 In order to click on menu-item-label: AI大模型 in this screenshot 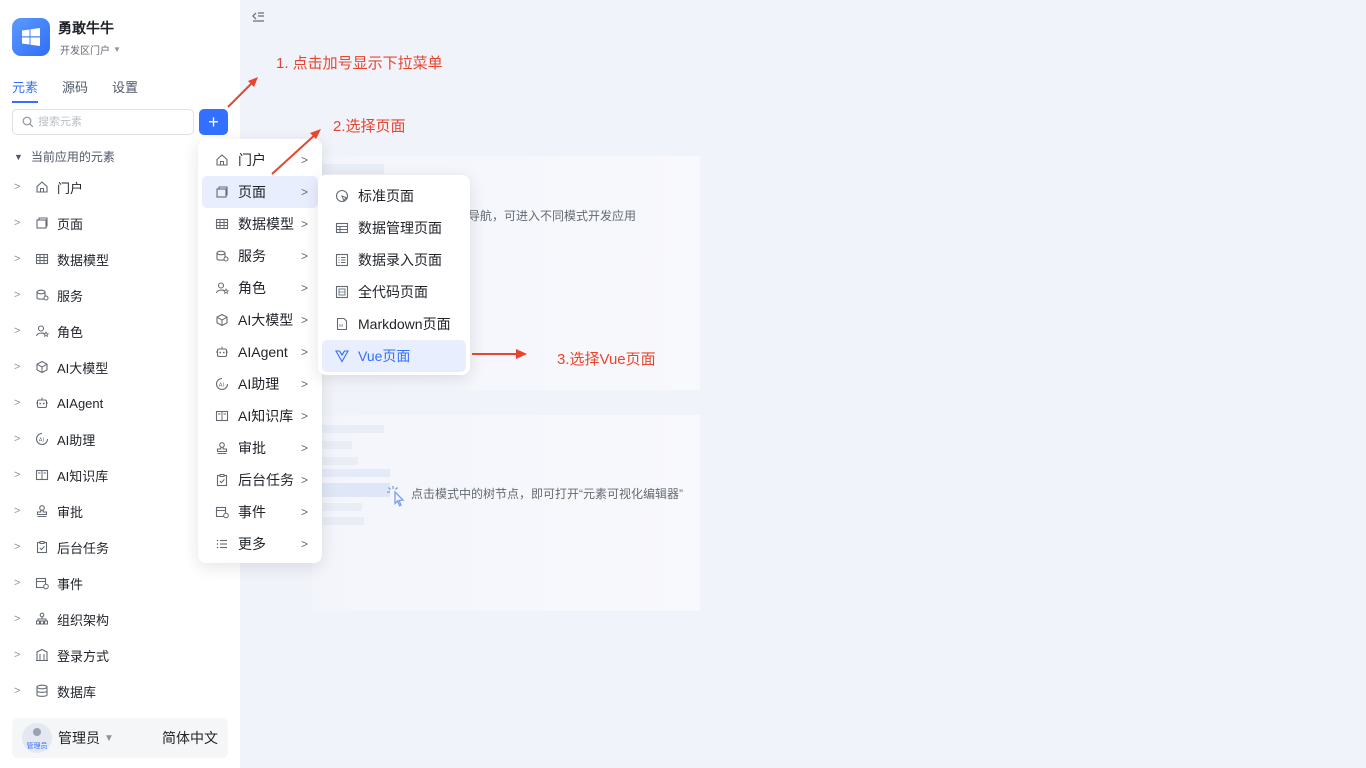, I will do `click(266, 320)`.